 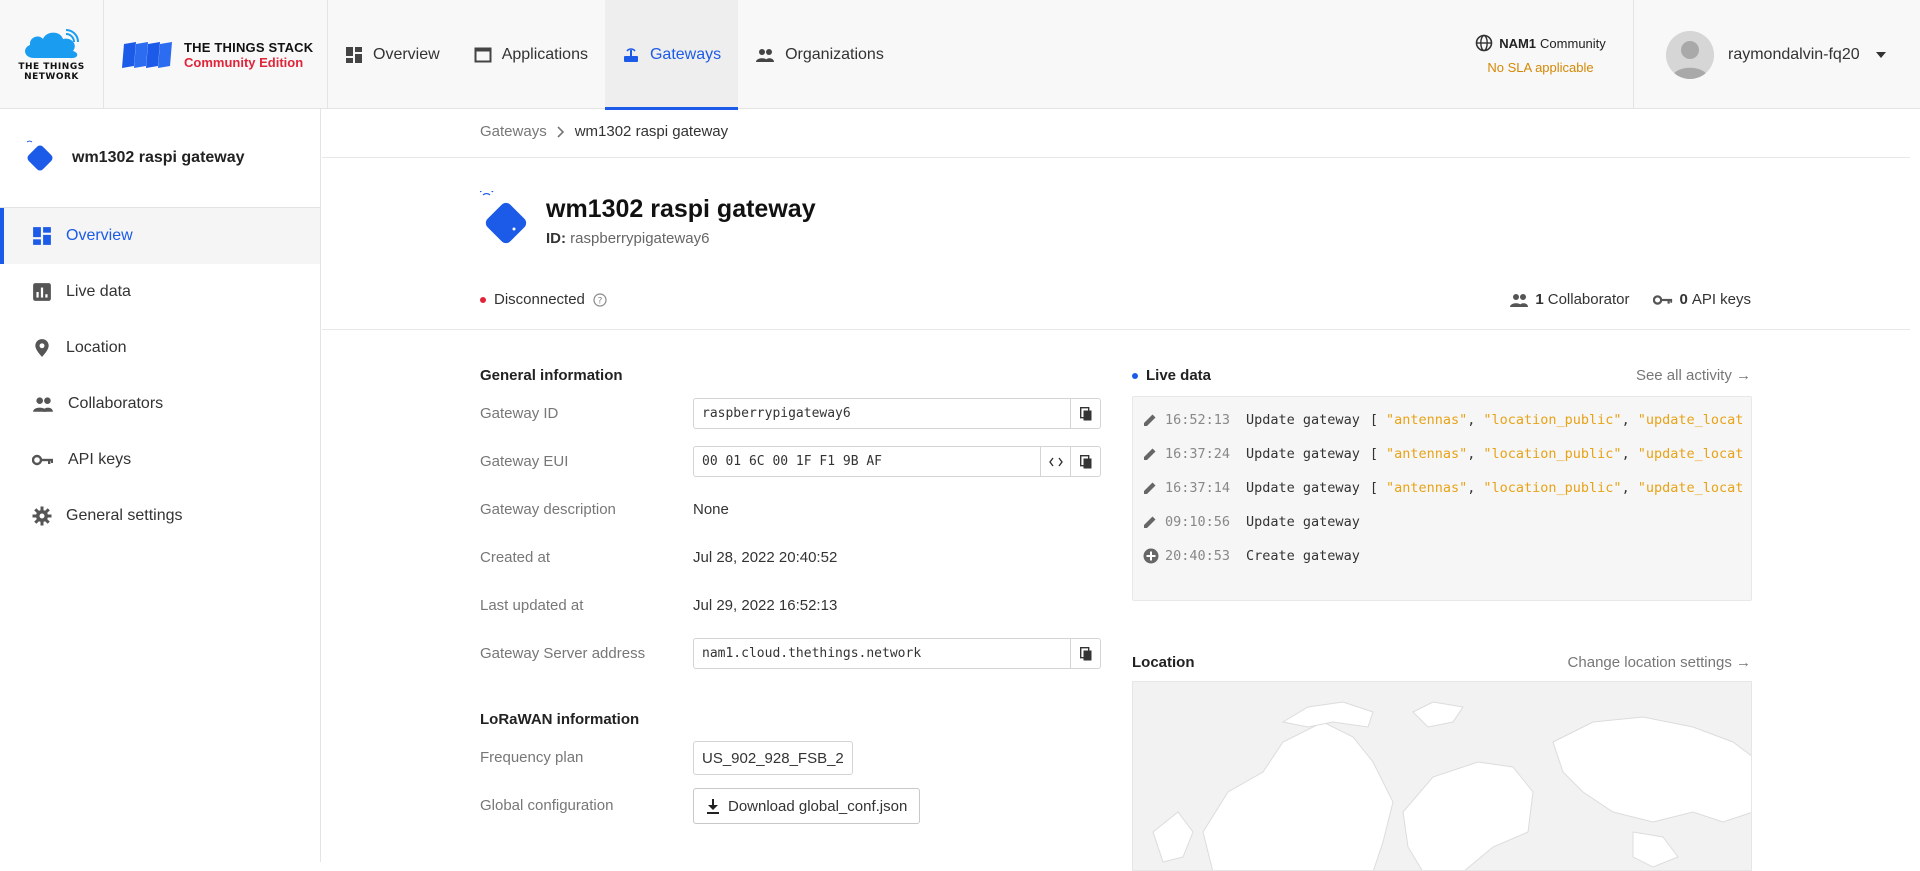 What do you see at coordinates (765, 557) in the screenshot?
I see `created-at-value: Jul 28, 2022 20:40:52` at bounding box center [765, 557].